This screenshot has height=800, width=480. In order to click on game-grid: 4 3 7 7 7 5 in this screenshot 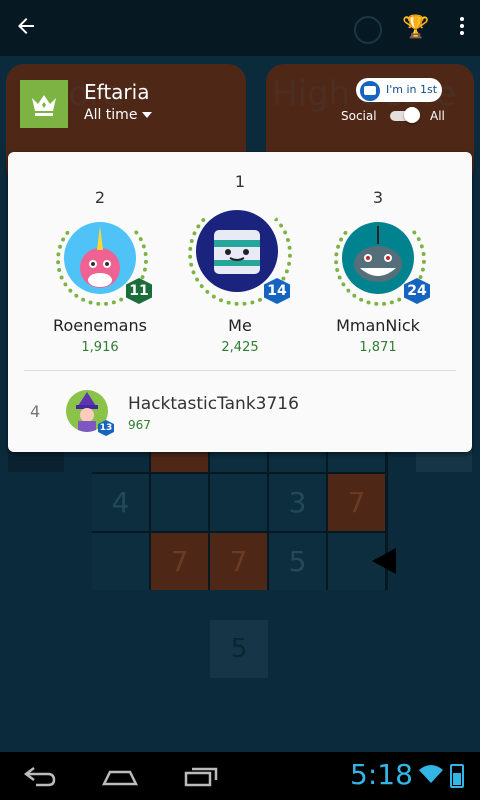, I will do `click(240, 516)`.